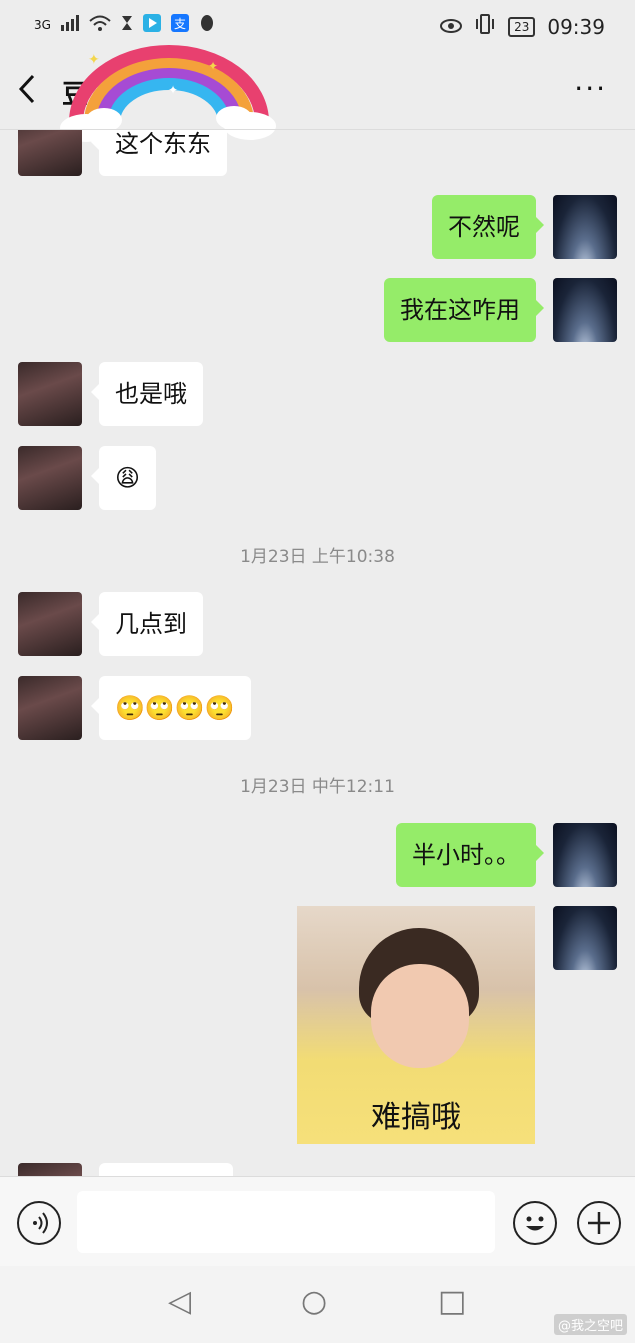 This screenshot has width=635, height=1343. Describe the element at coordinates (451, 27) in the screenshot. I see `eye-icon` at that location.